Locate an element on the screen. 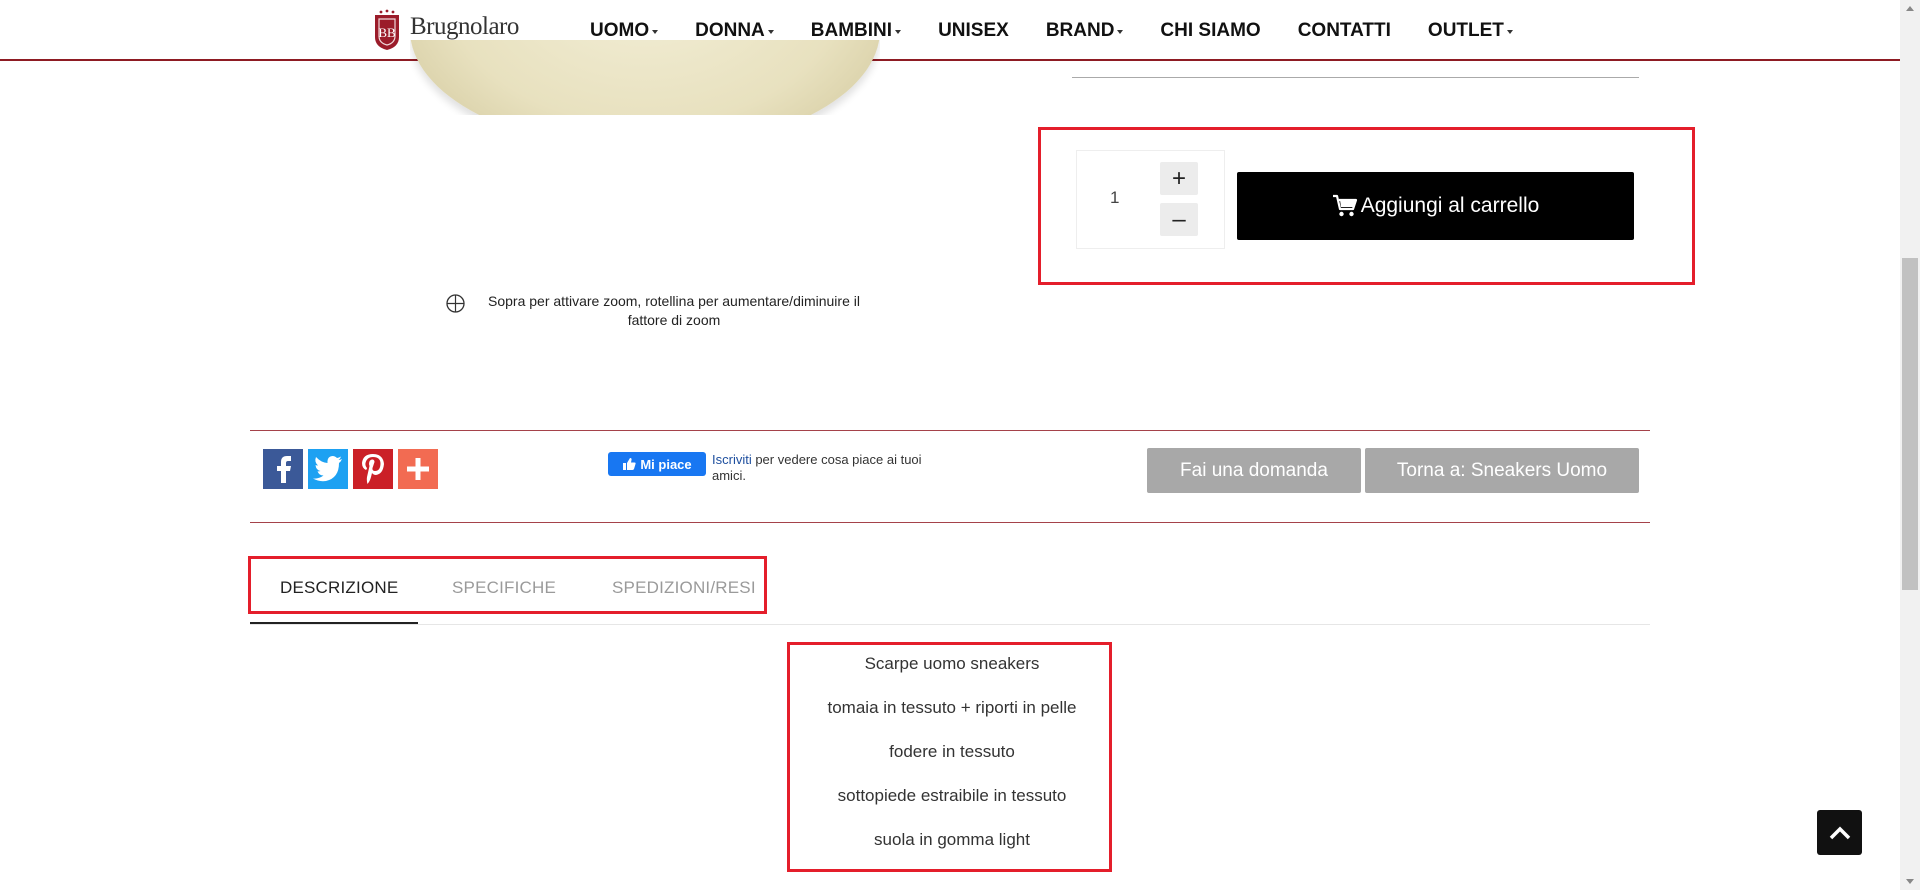 This screenshot has width=1920, height=890. add-to-cart-button: Aggiungi al carrello is located at coordinates (1435, 206).